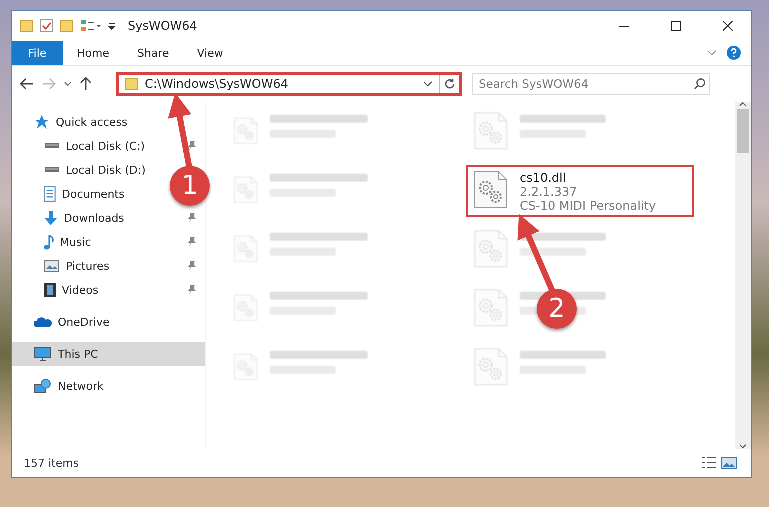 This screenshot has height=507, width=769. Describe the element at coordinates (210, 53) in the screenshot. I see `ribbon-tab: View` at that location.